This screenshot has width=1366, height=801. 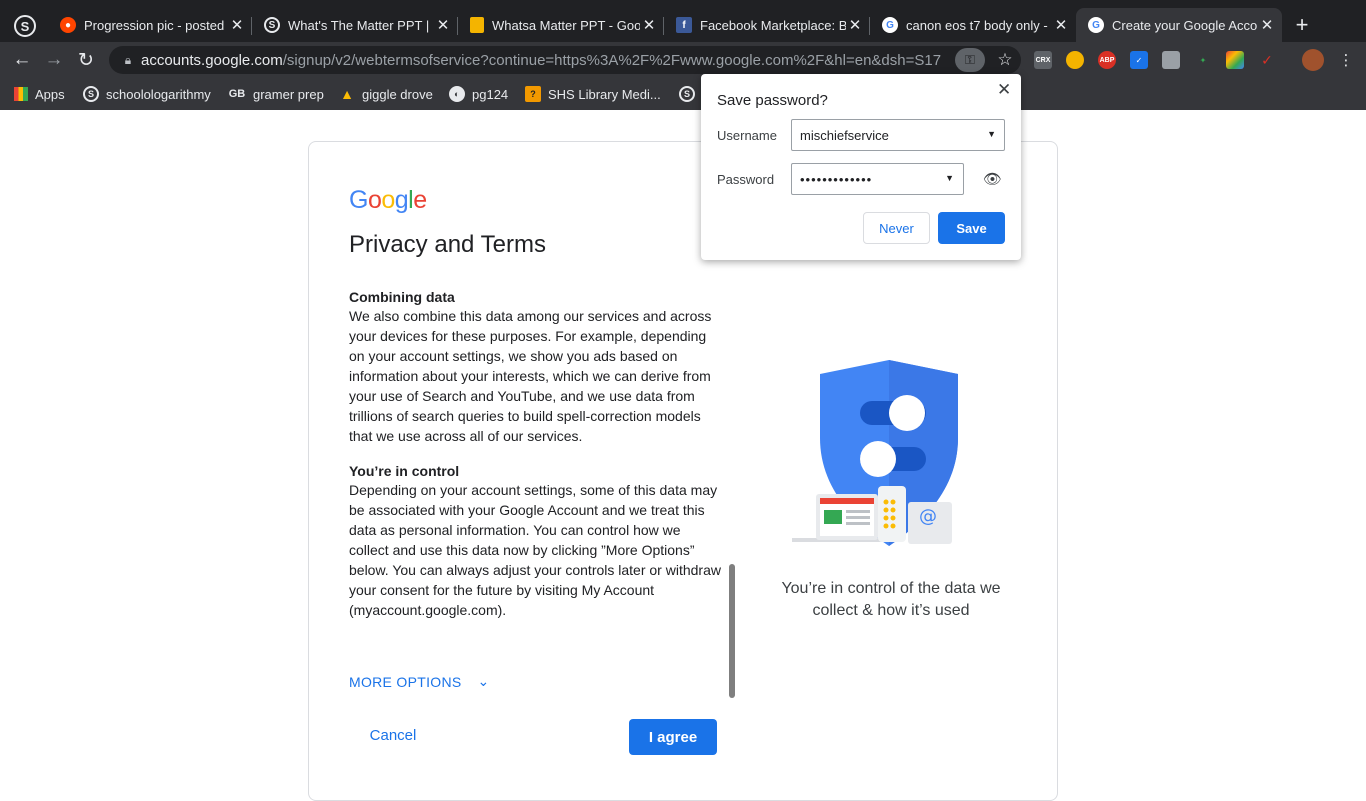 What do you see at coordinates (22, 60) in the screenshot?
I see `back-icon: ←` at bounding box center [22, 60].